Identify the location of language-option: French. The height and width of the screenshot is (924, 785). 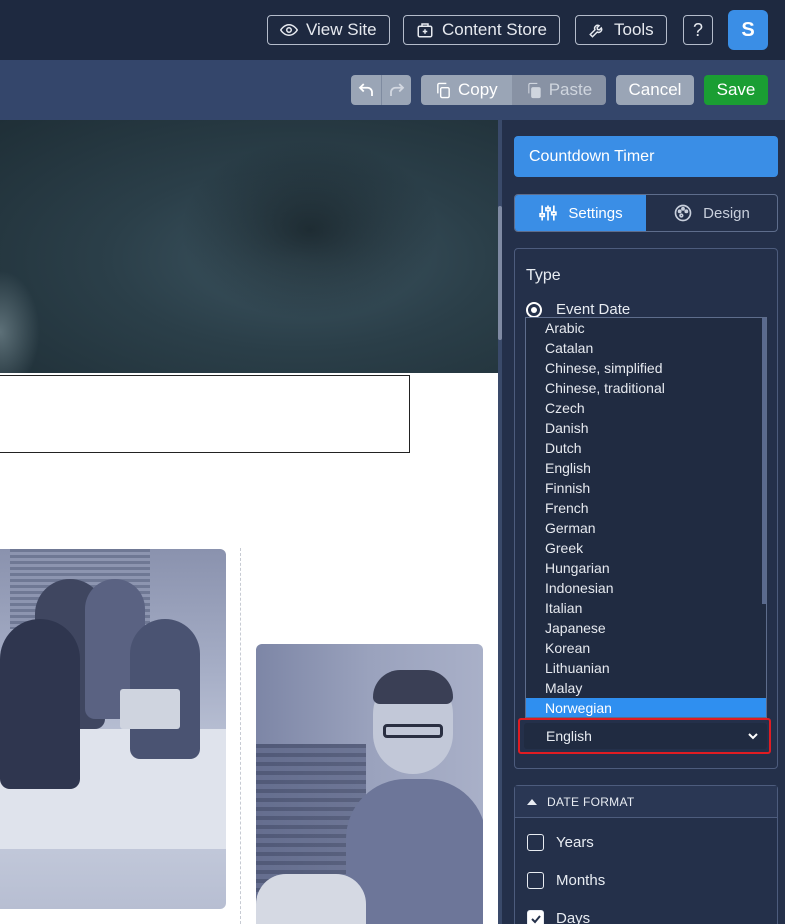
(646, 508).